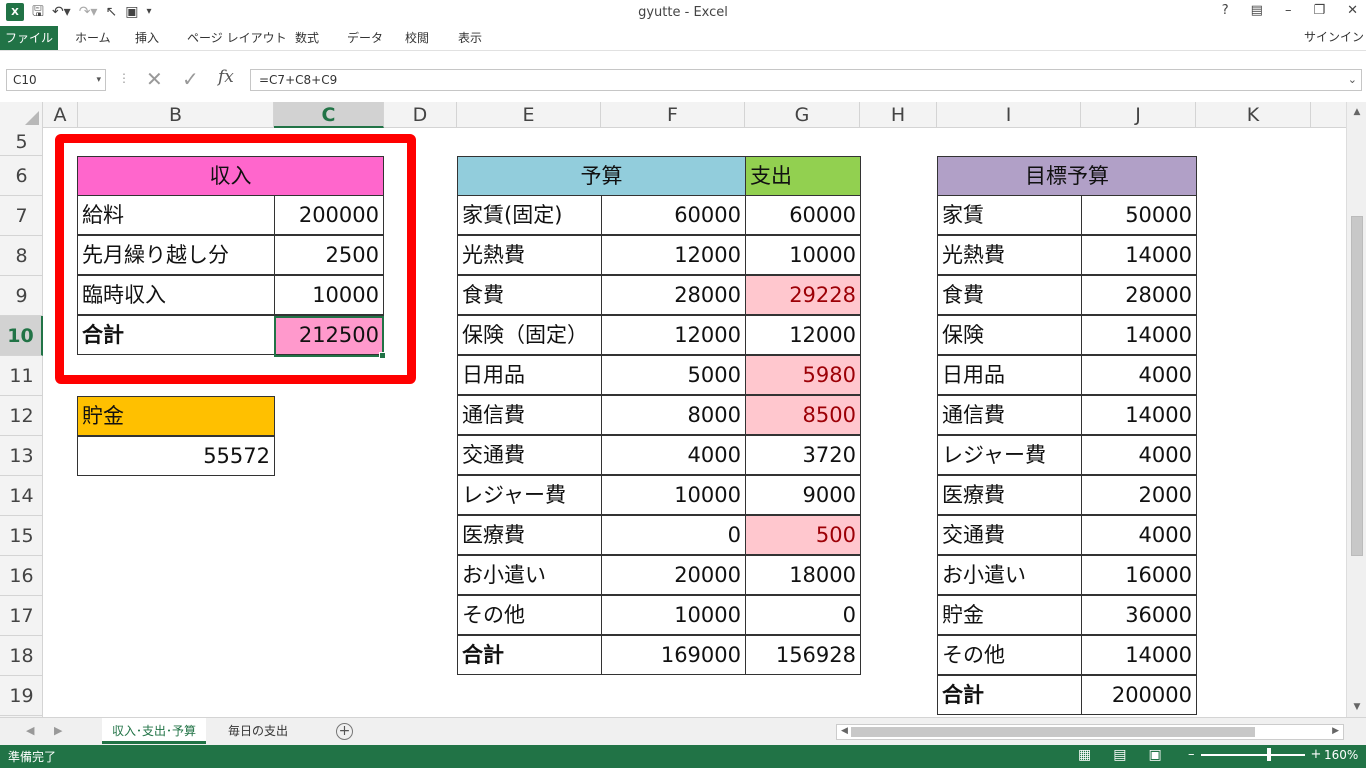 The height and width of the screenshot is (768, 1366). What do you see at coordinates (898, 115) in the screenshot?
I see `column-header-h: H` at bounding box center [898, 115].